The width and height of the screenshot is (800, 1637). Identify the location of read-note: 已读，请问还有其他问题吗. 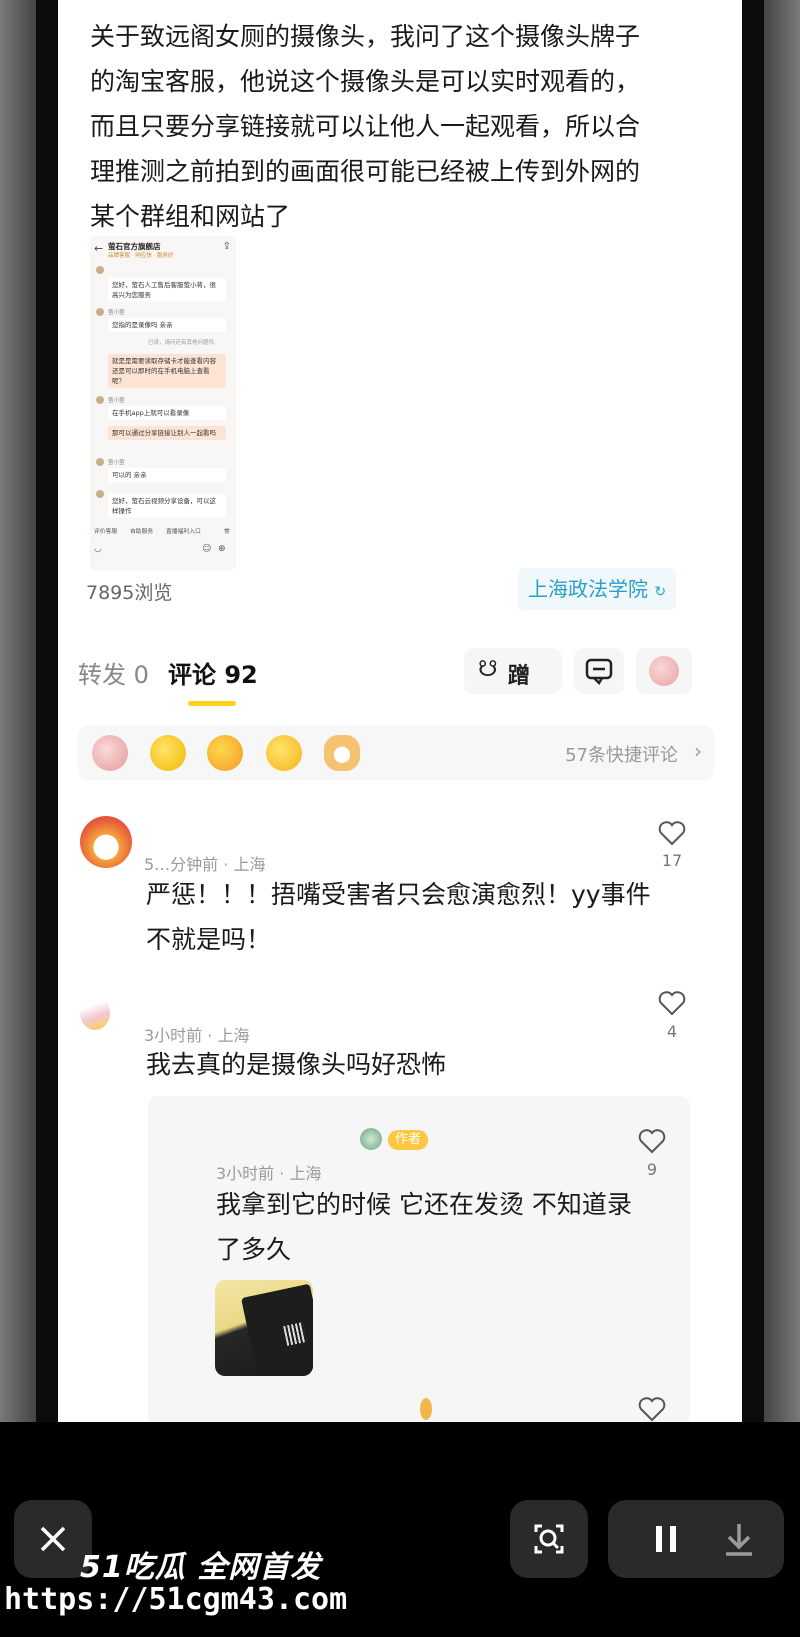
(181, 343).